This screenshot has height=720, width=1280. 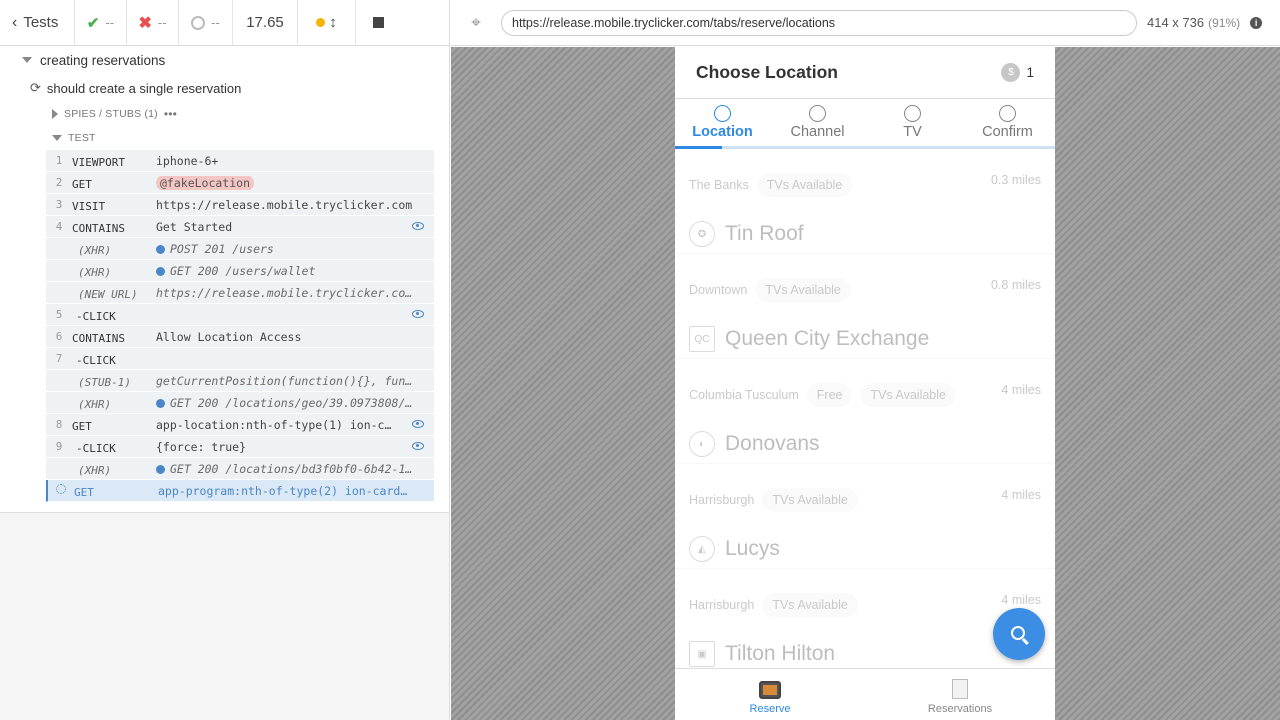 What do you see at coordinates (95, 250) in the screenshot?
I see `command-name: (XHR)` at bounding box center [95, 250].